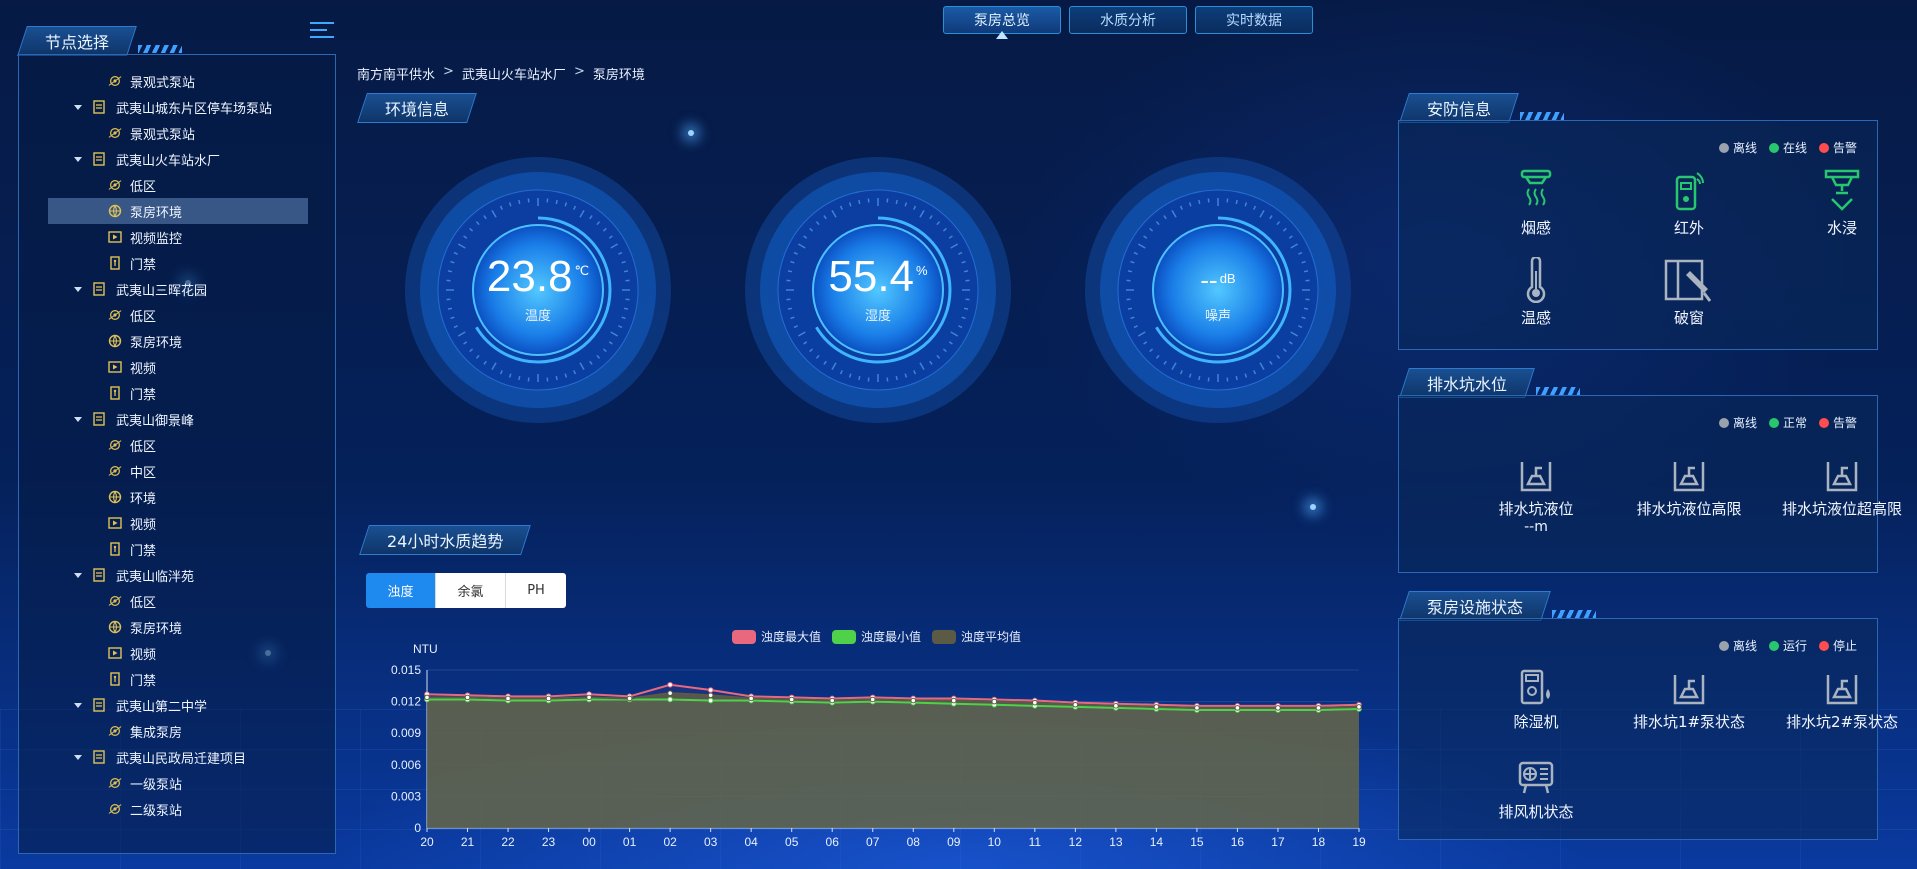  What do you see at coordinates (471, 590) in the screenshot?
I see `tab-residual-chlorine: 余氯` at bounding box center [471, 590].